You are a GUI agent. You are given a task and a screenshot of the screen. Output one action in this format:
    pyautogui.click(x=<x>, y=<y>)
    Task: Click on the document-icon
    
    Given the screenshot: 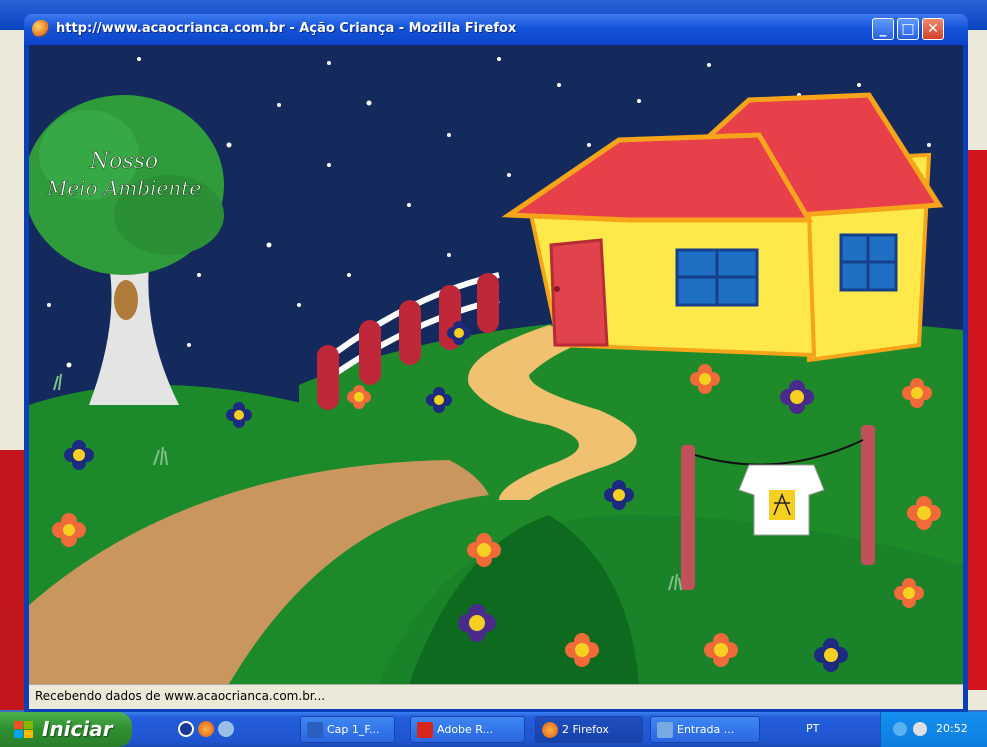 What is the action you would take?
    pyautogui.click(x=315, y=730)
    